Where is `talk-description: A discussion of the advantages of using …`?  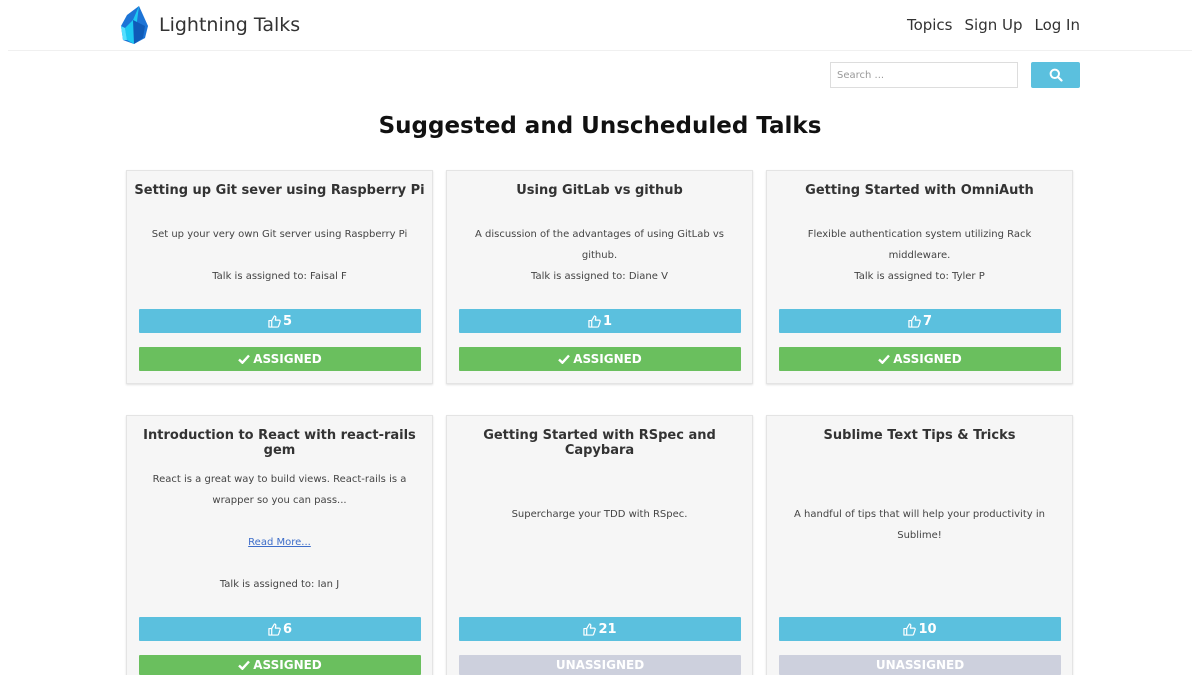 talk-description: A discussion of the advantages of using … is located at coordinates (599, 245).